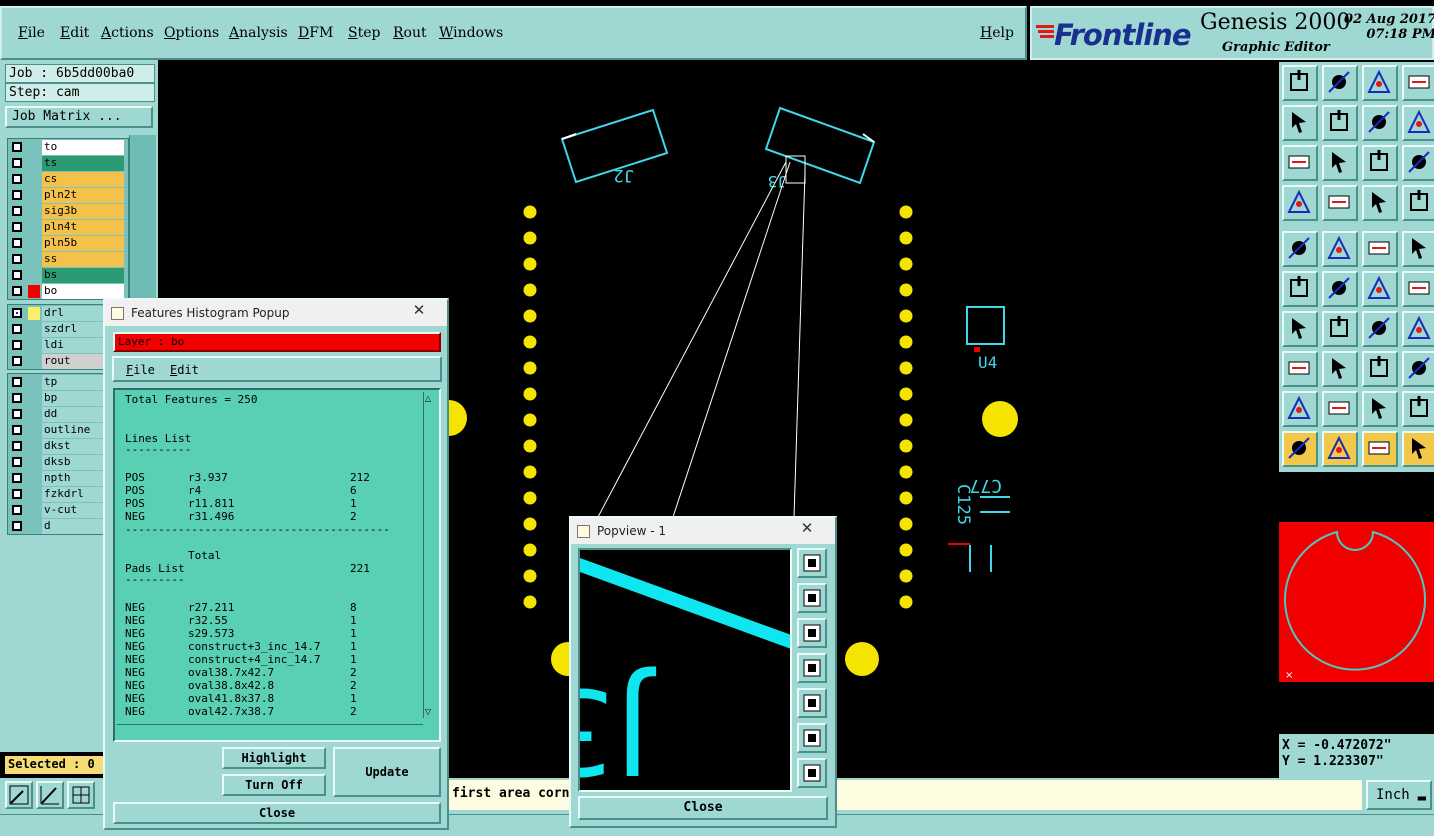 This screenshot has width=1434, height=836. What do you see at coordinates (83, 291) in the screenshot?
I see `layer-name: bo` at bounding box center [83, 291].